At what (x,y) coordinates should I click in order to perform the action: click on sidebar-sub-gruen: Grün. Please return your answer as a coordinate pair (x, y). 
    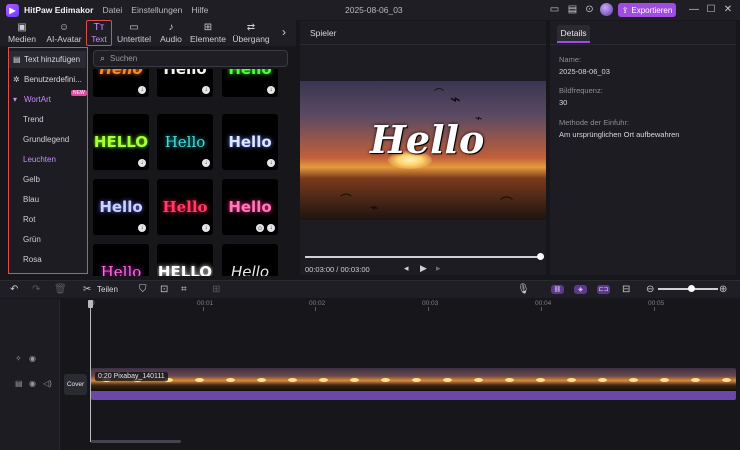
    Looking at the image, I should click on (32, 239).